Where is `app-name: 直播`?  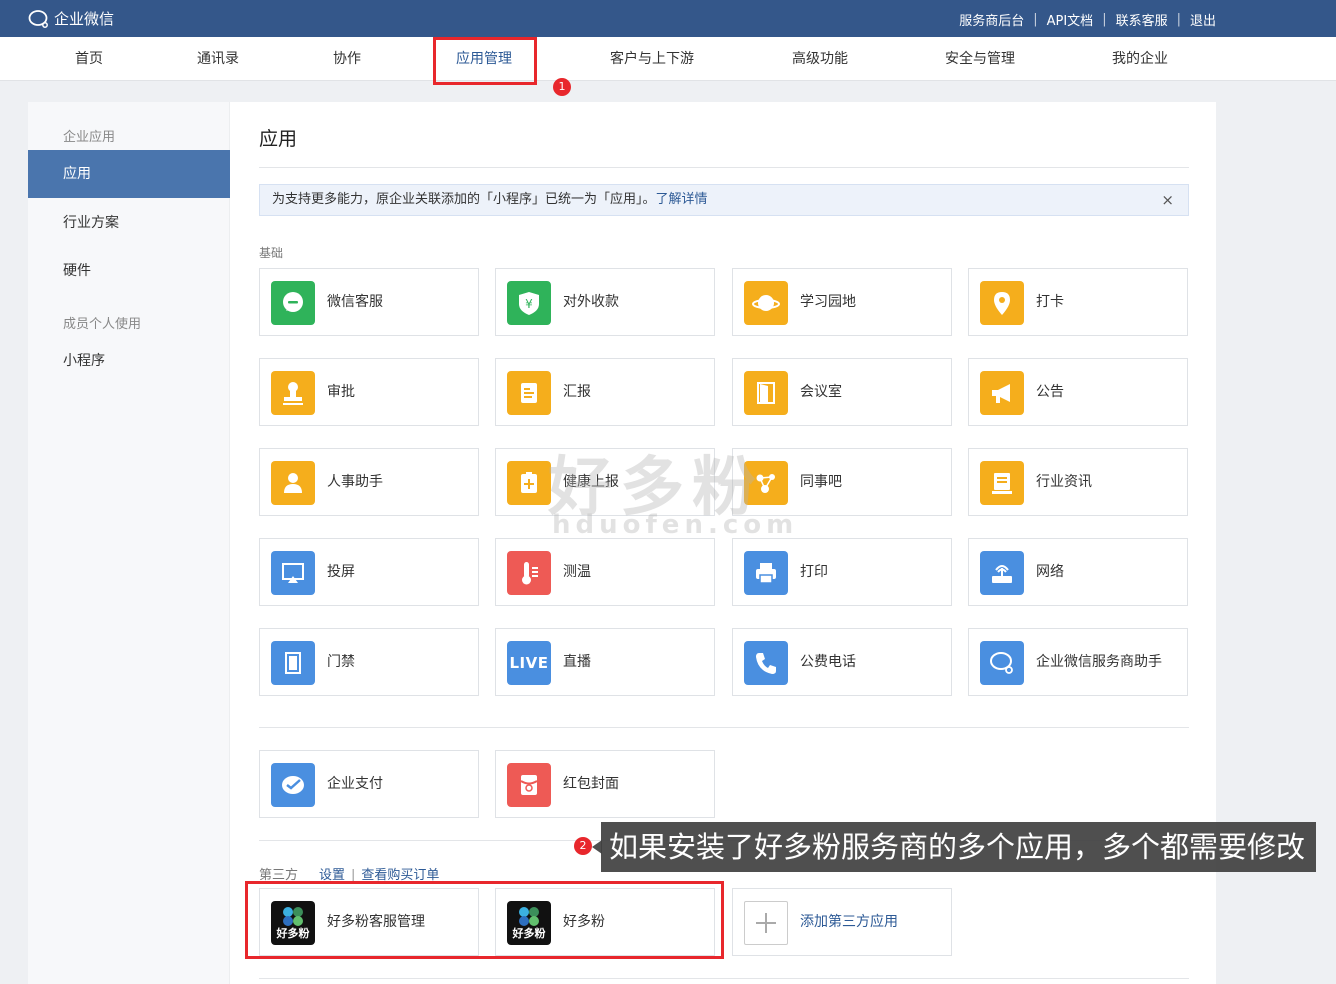 app-name: 直播 is located at coordinates (577, 662).